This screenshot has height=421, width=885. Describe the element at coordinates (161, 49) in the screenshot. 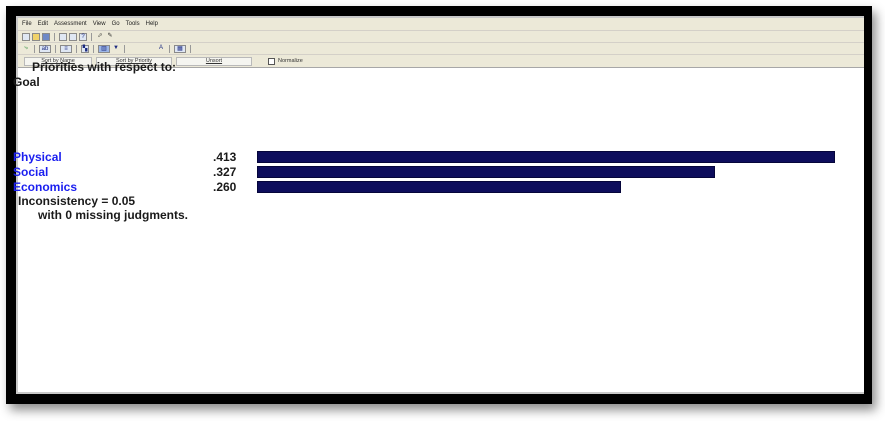

I see `font-icon: A` at that location.